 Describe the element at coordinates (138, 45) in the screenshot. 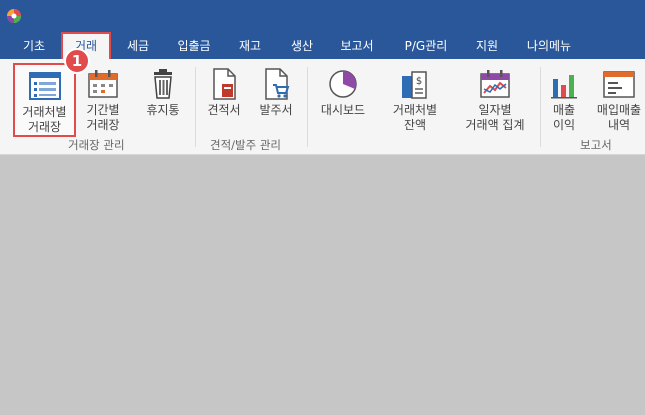

I see `menu-tab-tax: 세금` at that location.